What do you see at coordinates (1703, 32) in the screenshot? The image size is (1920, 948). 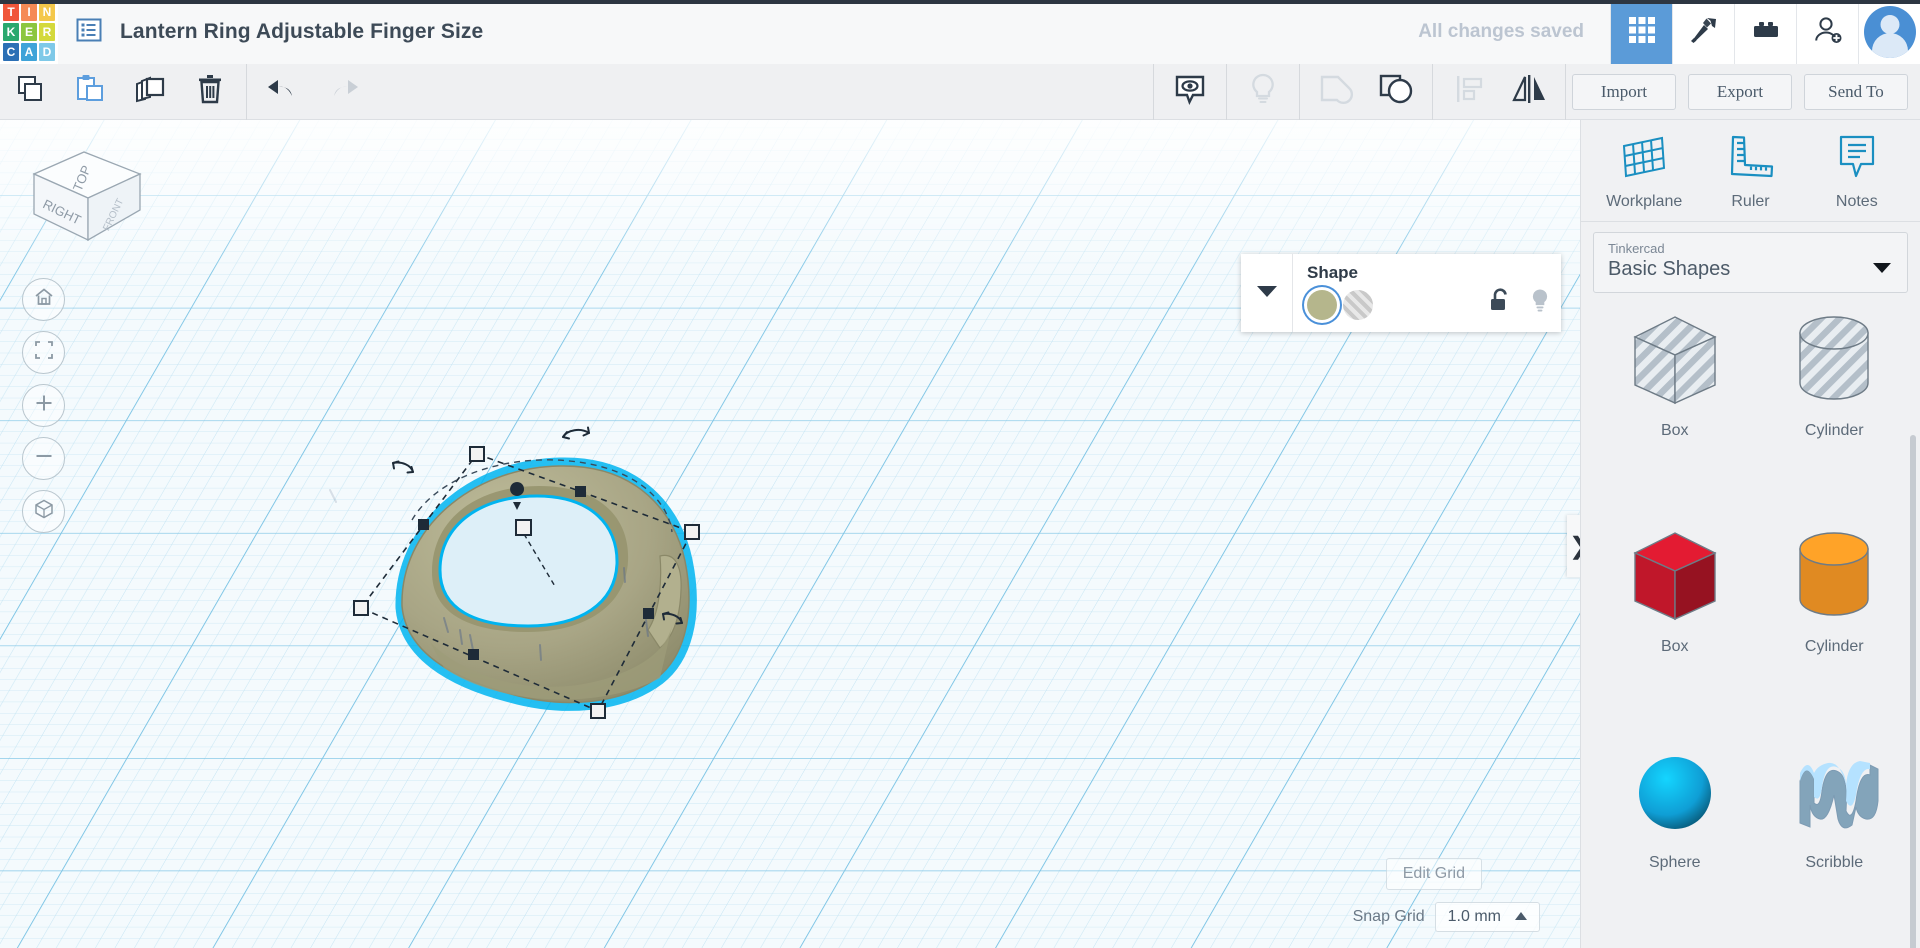 I see `codeblocks-button` at bounding box center [1703, 32].